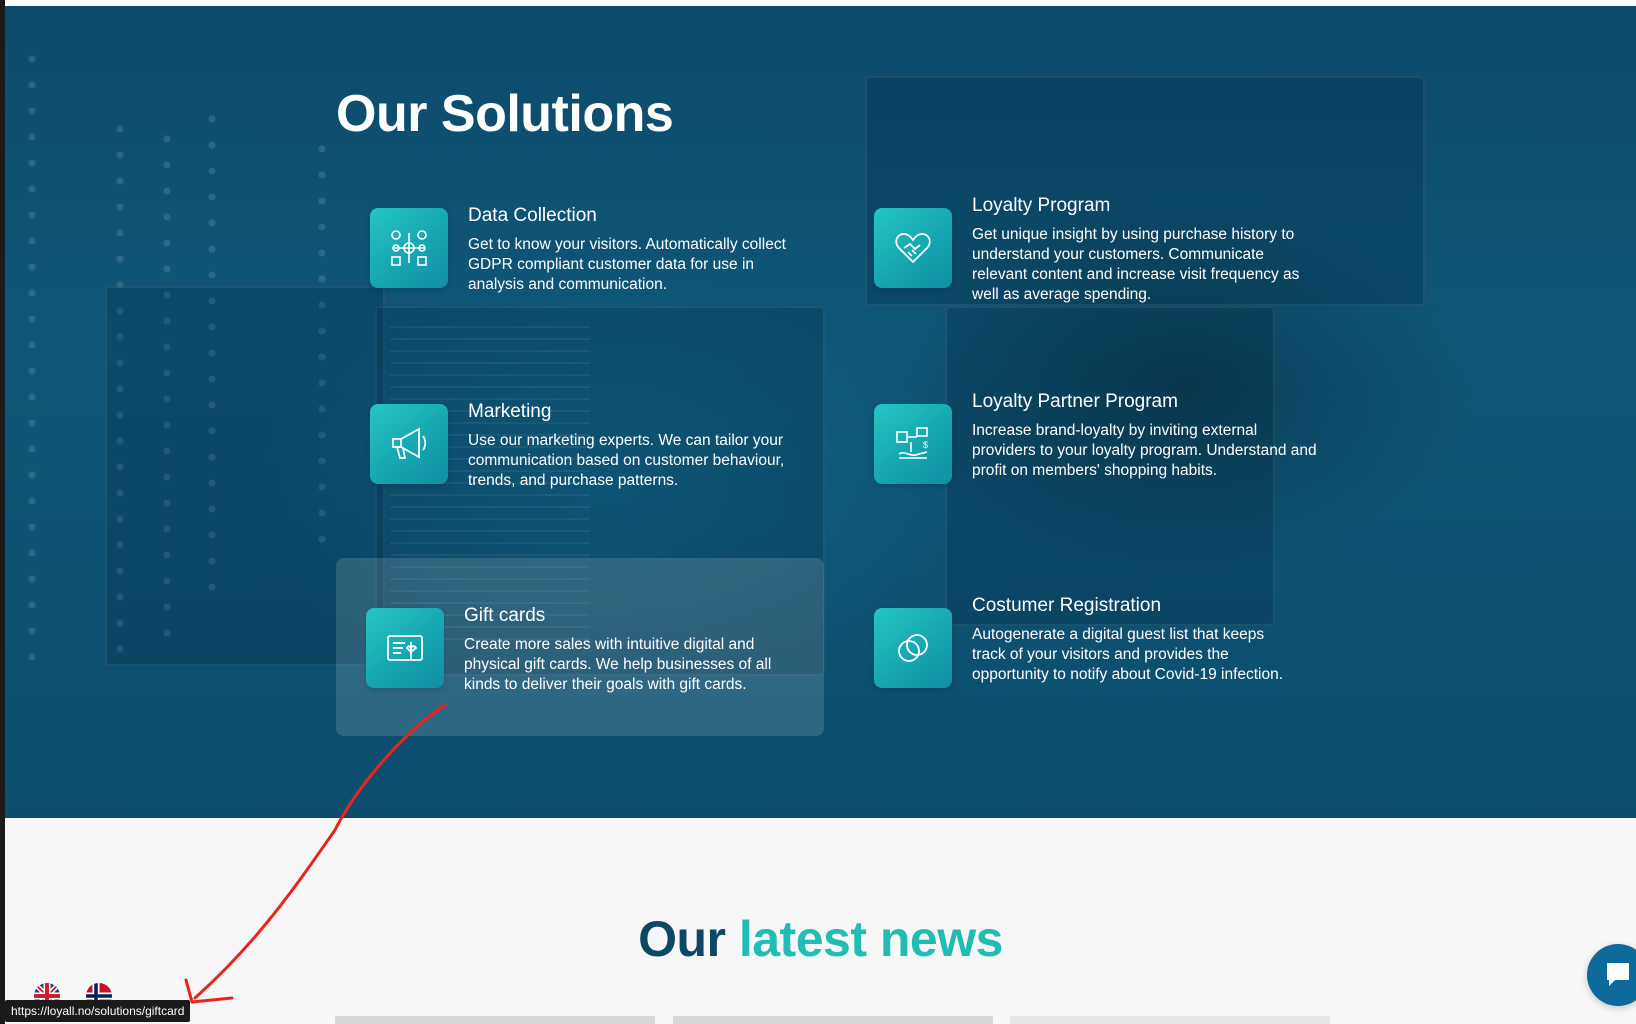  I want to click on chat-bubble-icon, so click(1618, 974).